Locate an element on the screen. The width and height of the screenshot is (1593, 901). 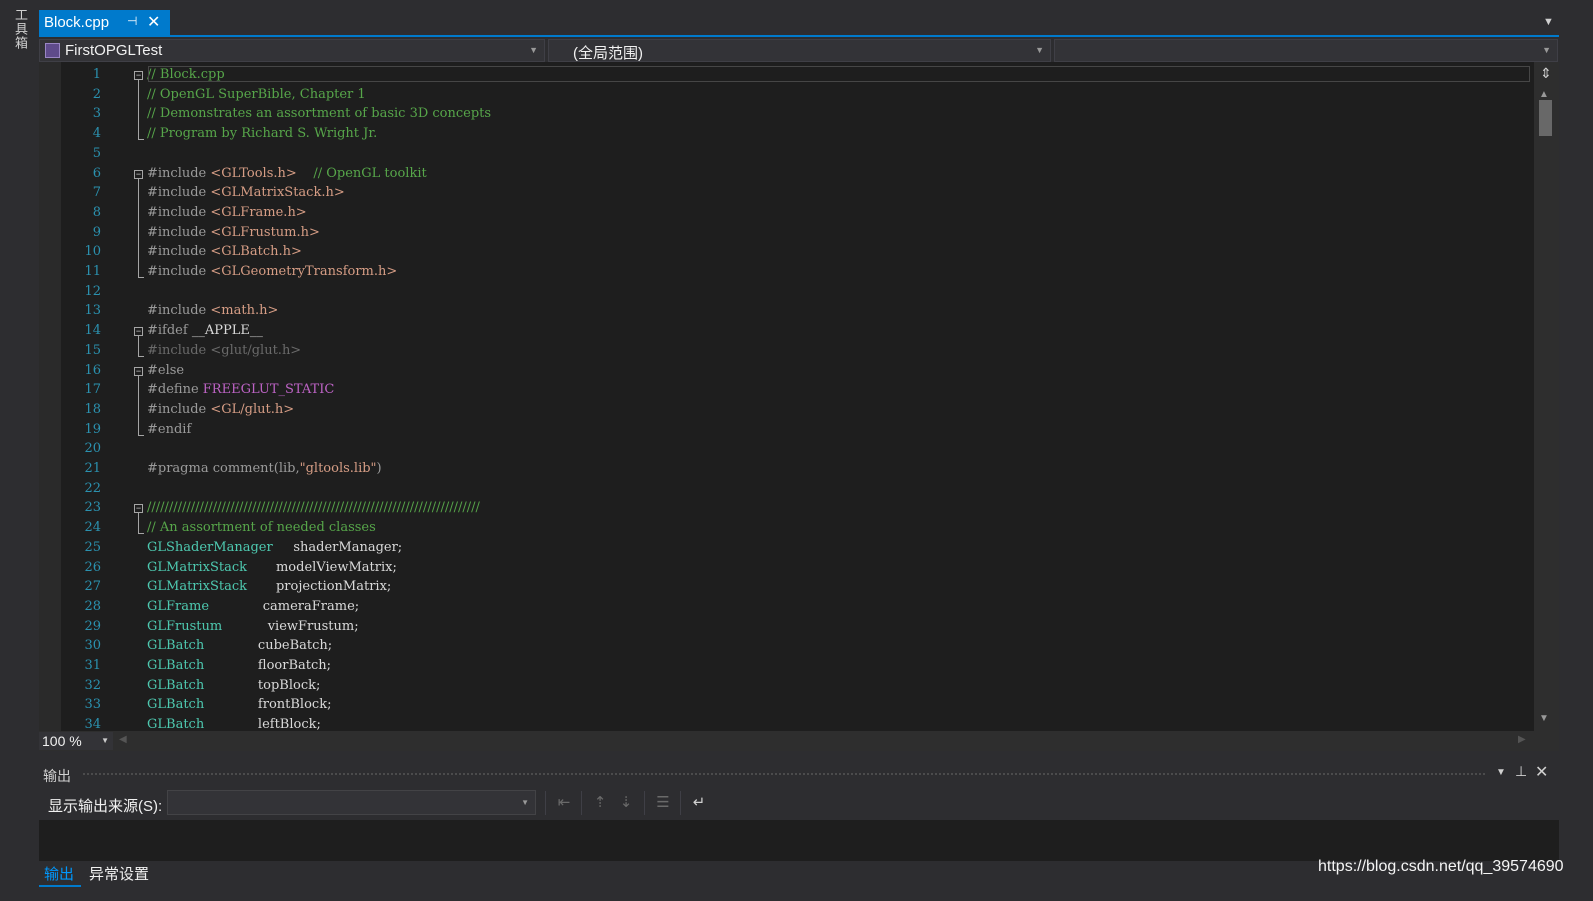
close-tab-icon: ✕ is located at coordinates (153, 22).